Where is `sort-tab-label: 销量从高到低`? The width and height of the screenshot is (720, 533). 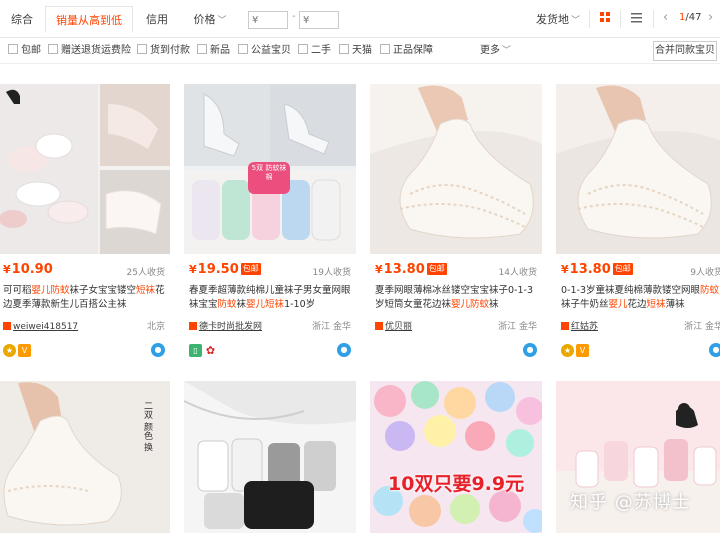
sort-tab-label: 销量从高到低 is located at coordinates (89, 20).